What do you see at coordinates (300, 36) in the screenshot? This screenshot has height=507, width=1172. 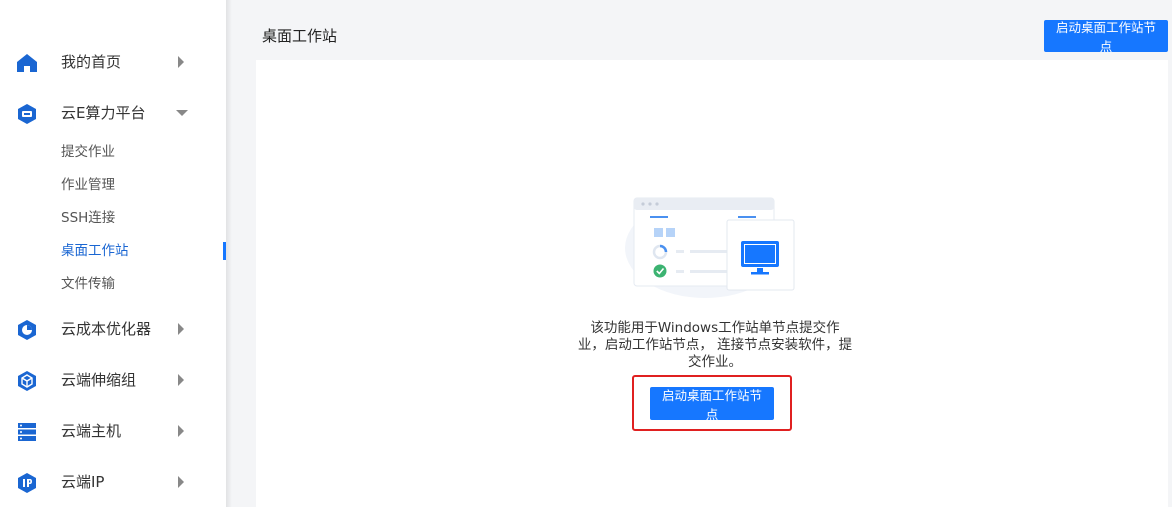 I see `page-title: 桌面工作站` at bounding box center [300, 36].